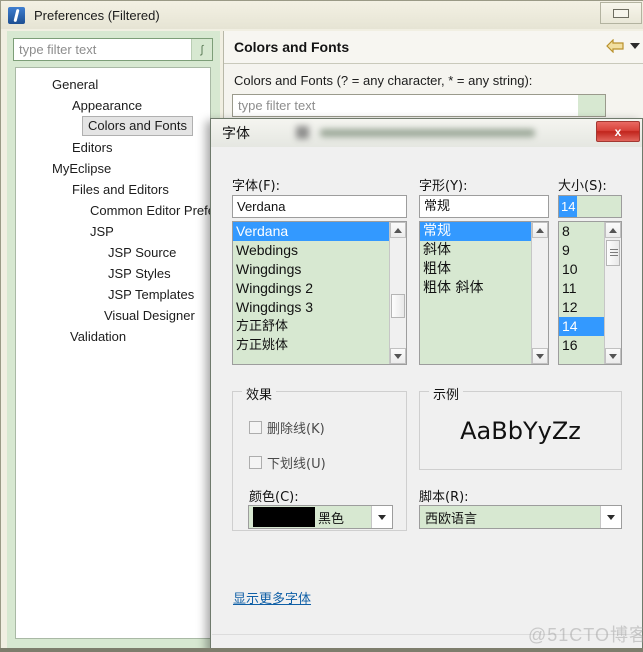  I want to click on show-more-fonts-link: 显示更多字体, so click(272, 597).